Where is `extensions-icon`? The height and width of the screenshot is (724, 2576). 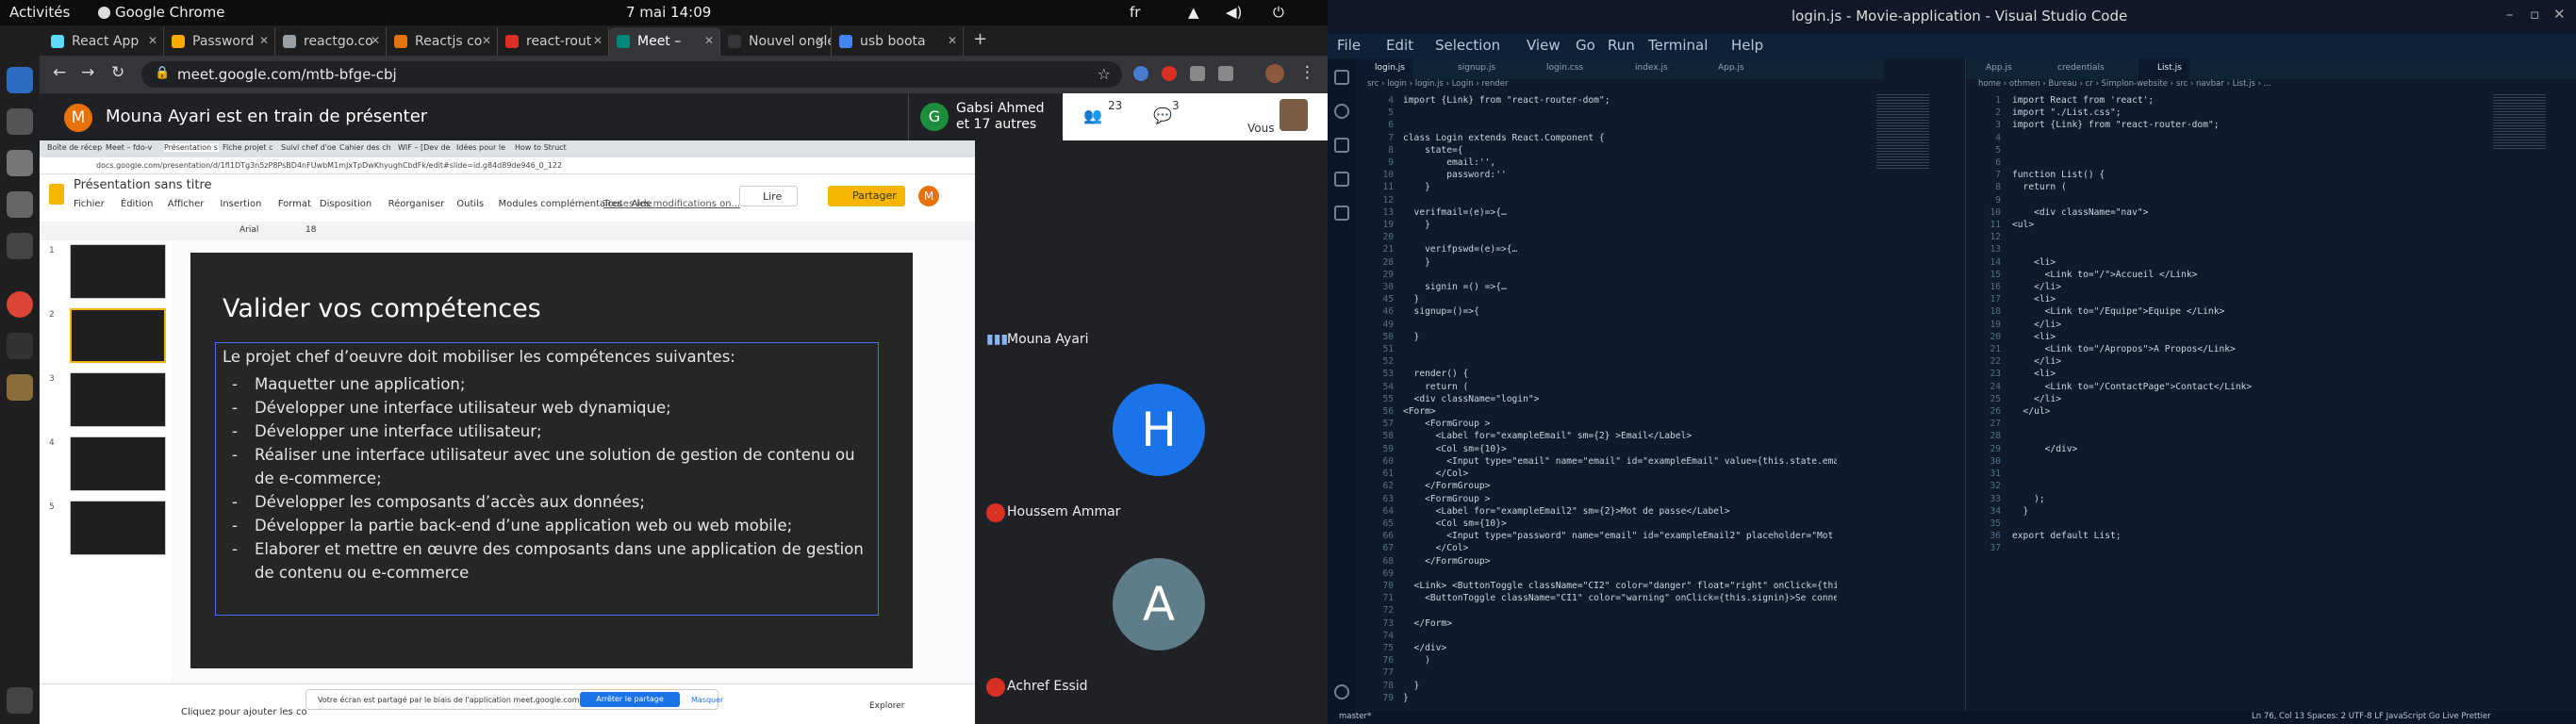 extensions-icon is located at coordinates (1341, 213).